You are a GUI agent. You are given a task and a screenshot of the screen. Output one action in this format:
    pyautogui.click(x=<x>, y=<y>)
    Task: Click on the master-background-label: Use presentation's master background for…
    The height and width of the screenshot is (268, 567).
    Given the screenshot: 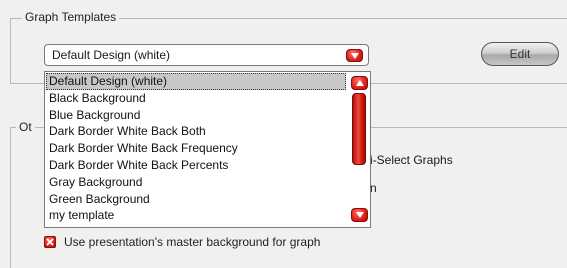 What is the action you would take?
    pyautogui.click(x=192, y=242)
    